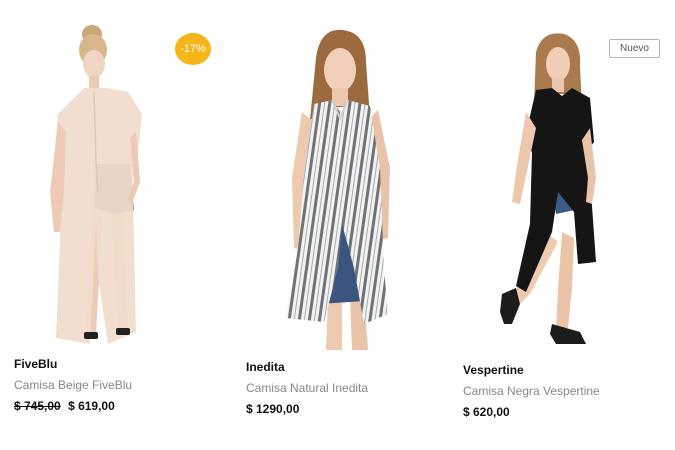  I want to click on product-brand: Vespertine, so click(493, 370).